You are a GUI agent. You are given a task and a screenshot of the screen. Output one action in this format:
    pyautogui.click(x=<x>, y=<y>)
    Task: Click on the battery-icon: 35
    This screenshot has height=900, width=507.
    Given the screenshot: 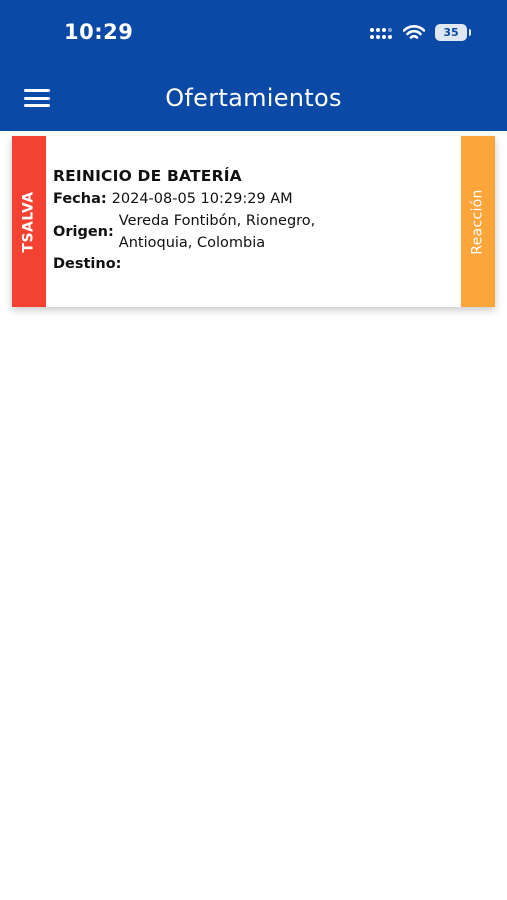 What is the action you would take?
    pyautogui.click(x=453, y=32)
    